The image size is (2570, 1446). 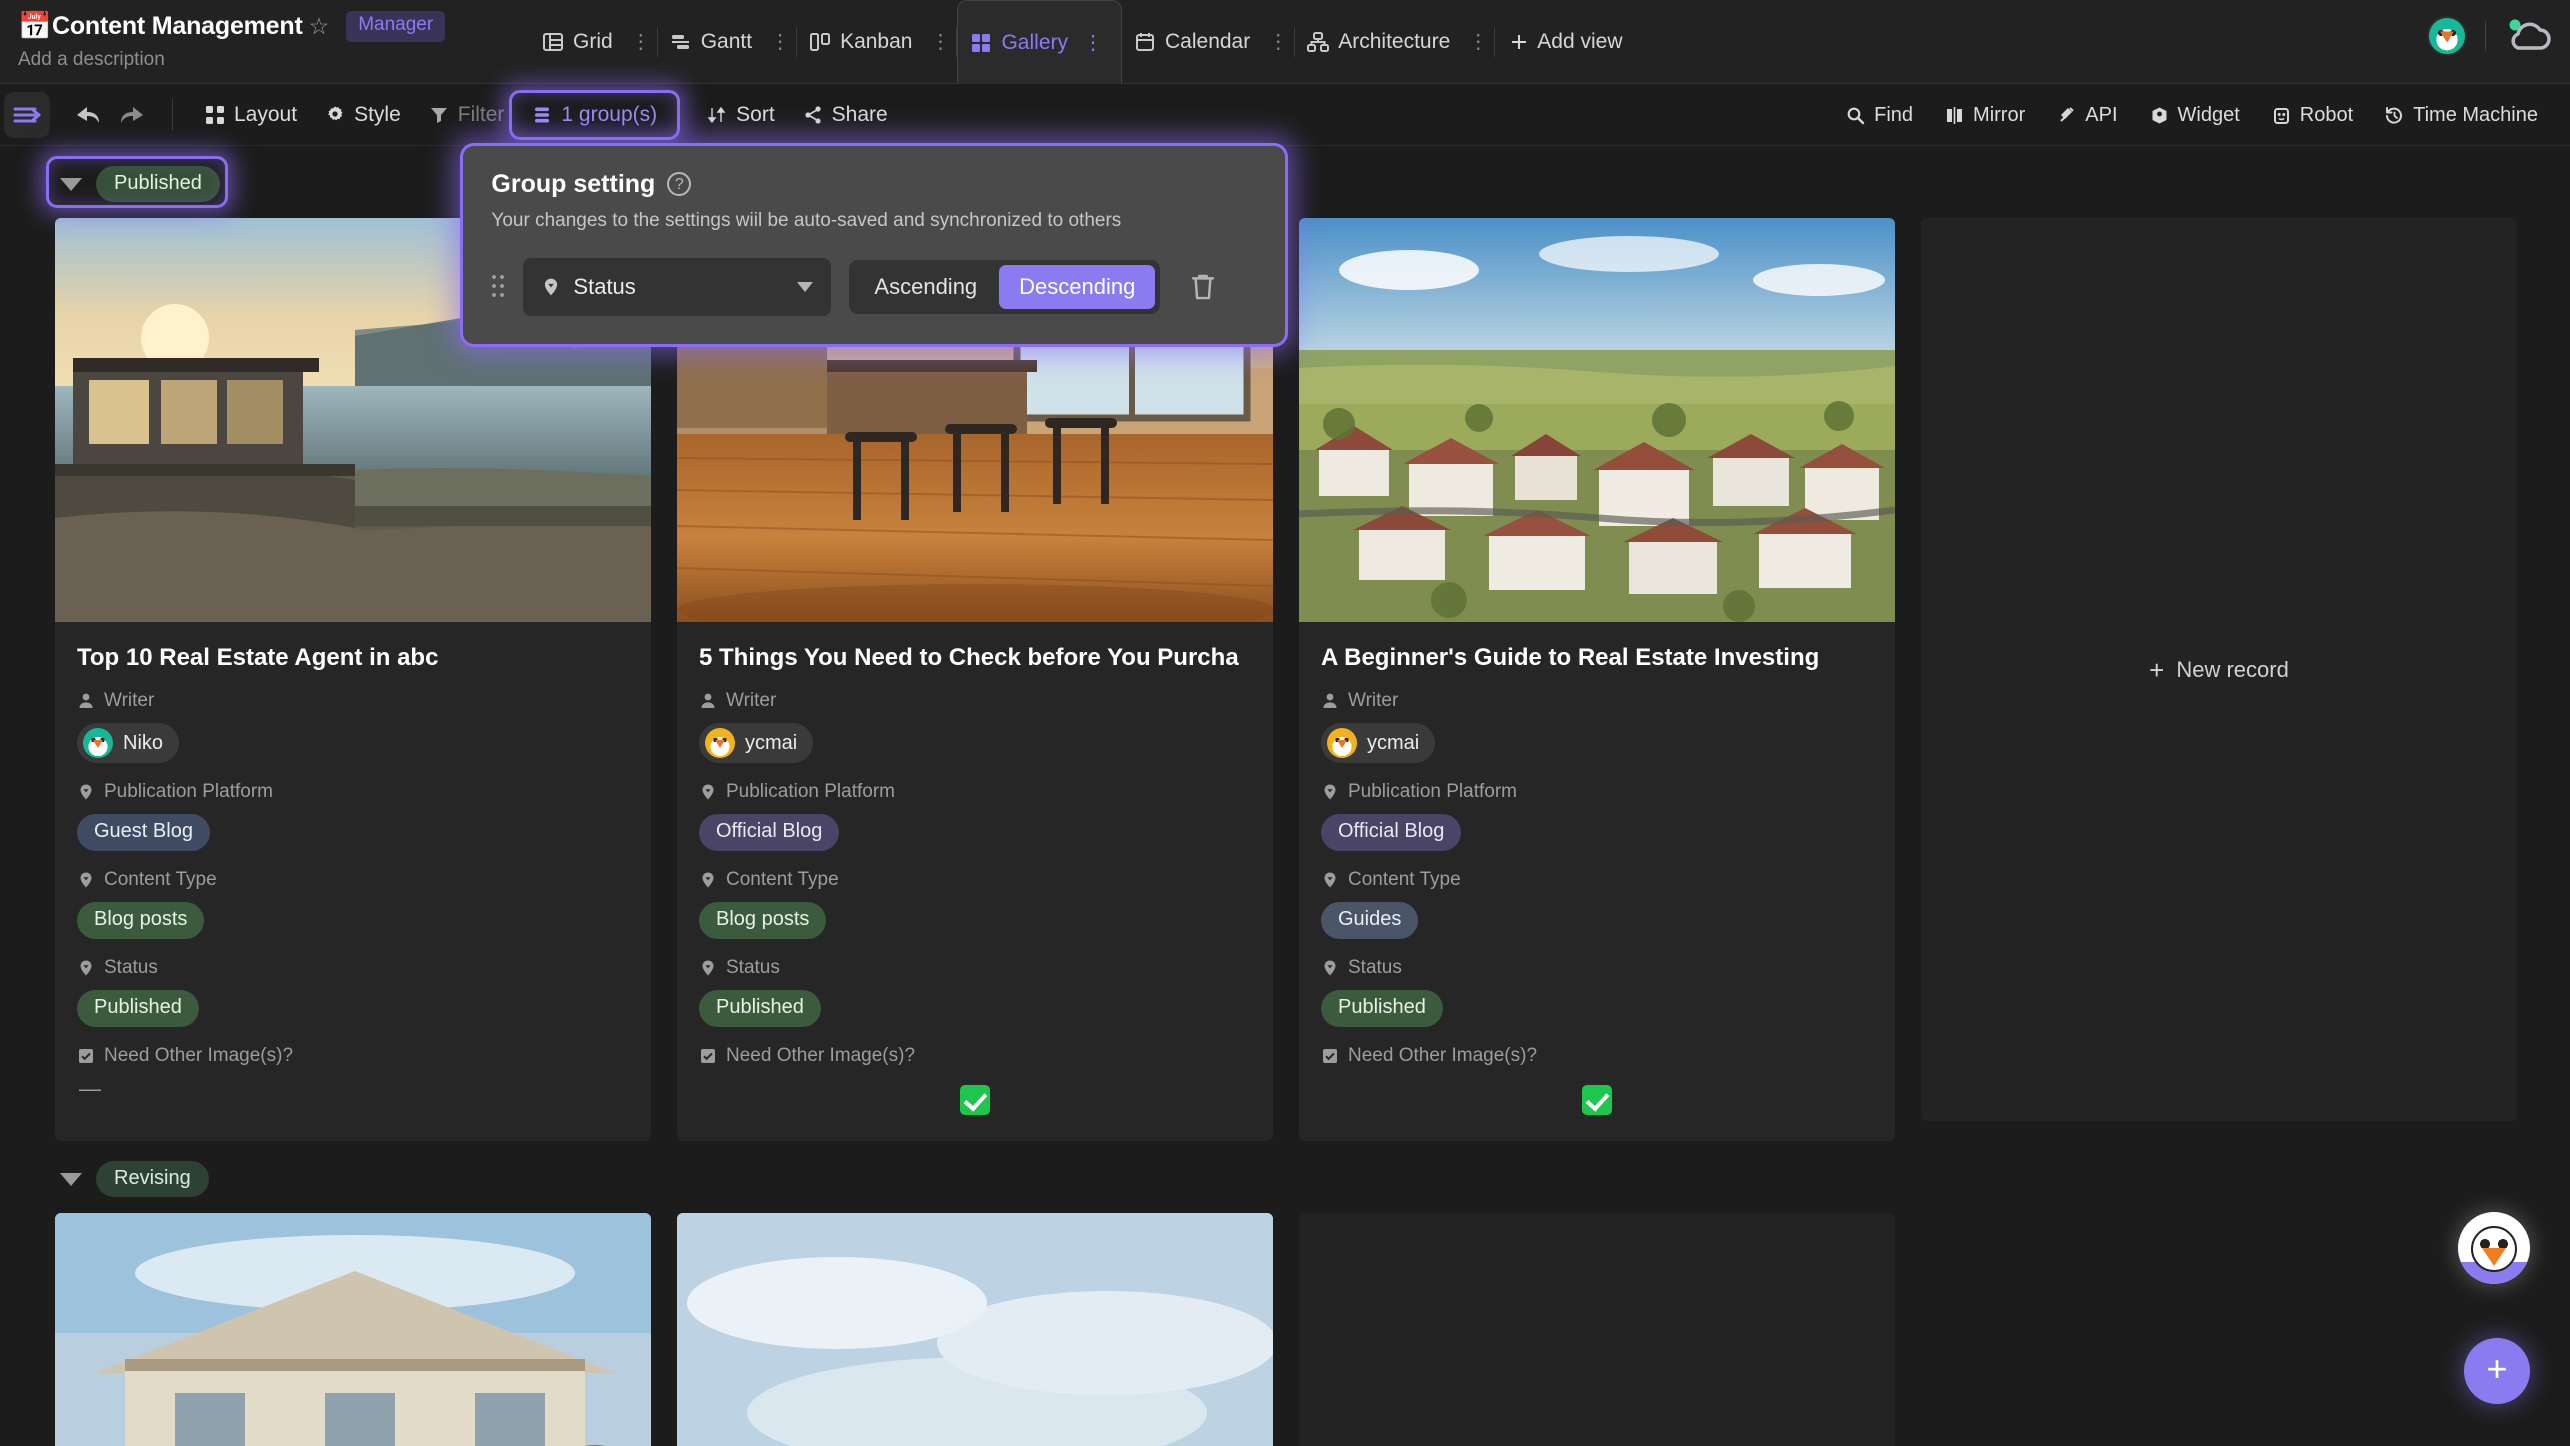 What do you see at coordinates (2489, 36) in the screenshot?
I see `top-right-controls` at bounding box center [2489, 36].